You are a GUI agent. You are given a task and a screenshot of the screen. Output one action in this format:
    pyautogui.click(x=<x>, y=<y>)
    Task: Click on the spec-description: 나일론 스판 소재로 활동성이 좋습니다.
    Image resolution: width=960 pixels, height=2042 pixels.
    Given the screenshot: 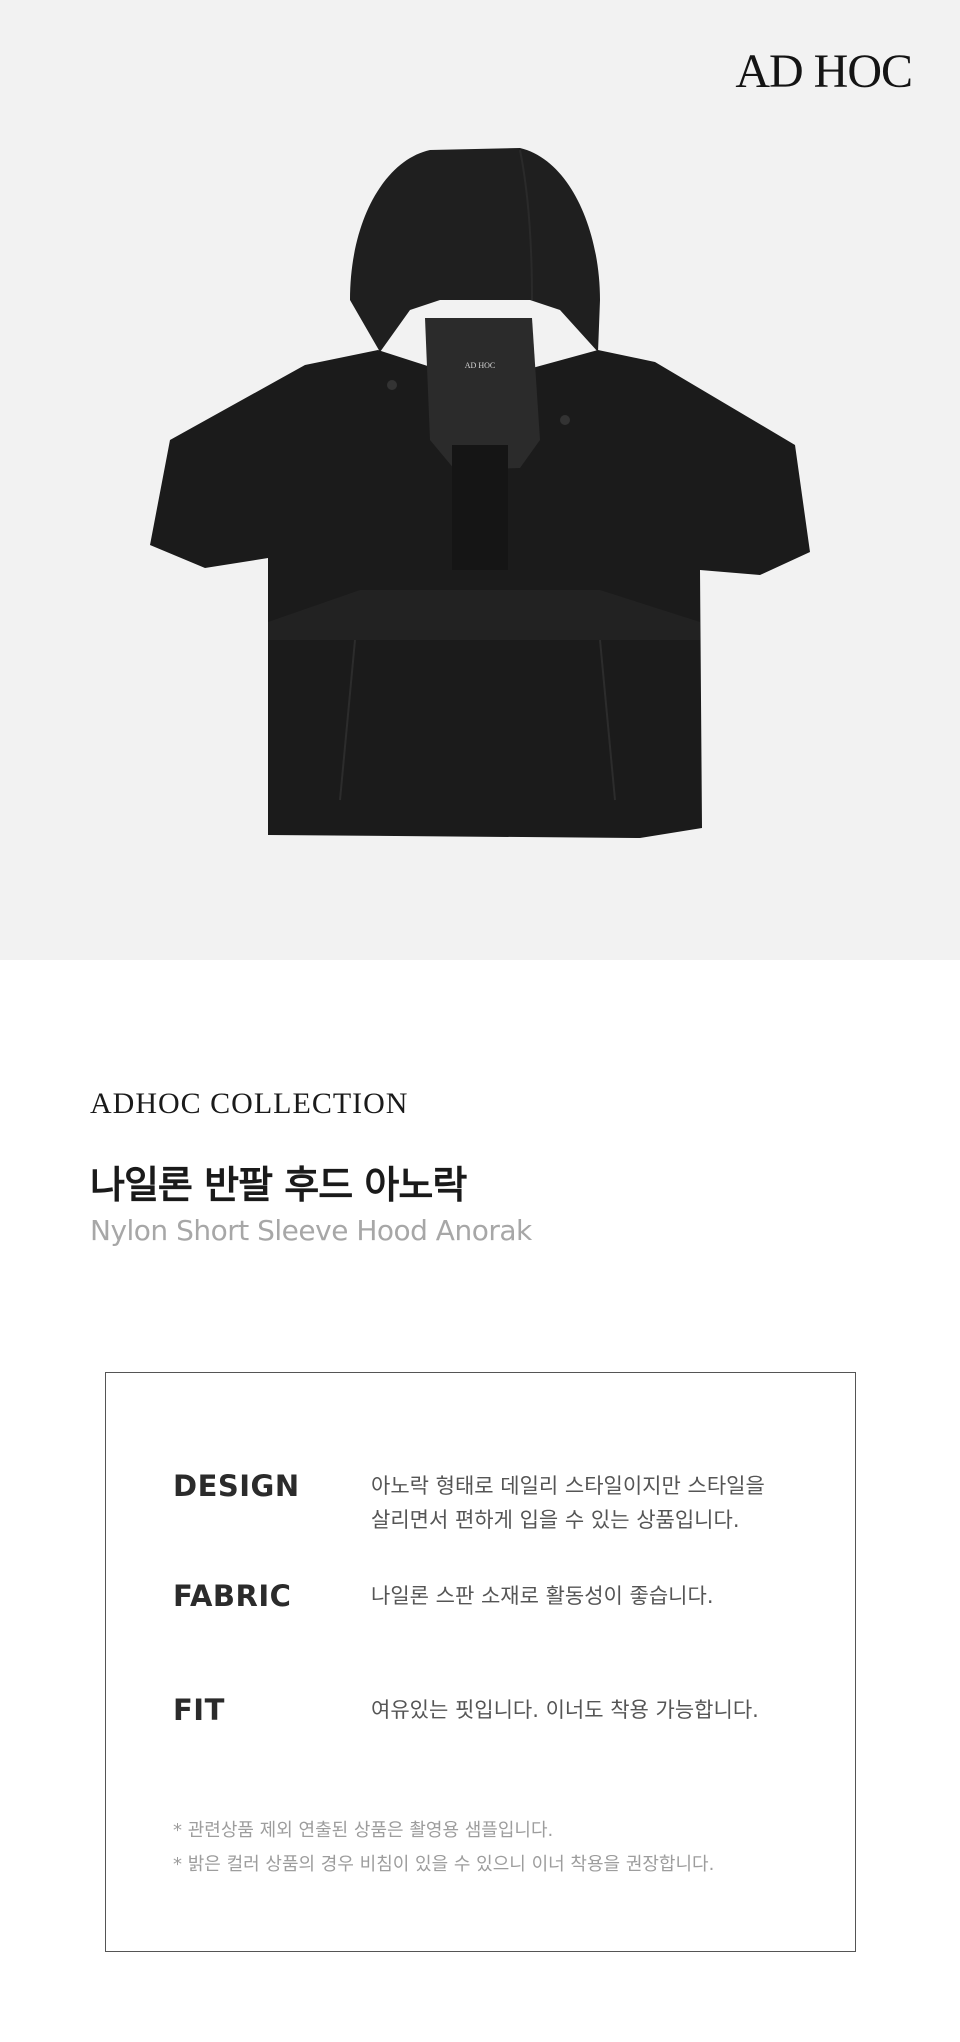 What is the action you would take?
    pyautogui.click(x=591, y=1596)
    